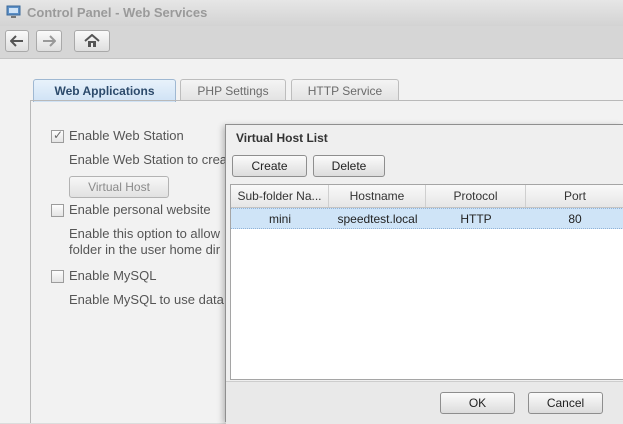  I want to click on grid-header: Sub-folder Na... Hostname Protocol Port, so click(427, 196).